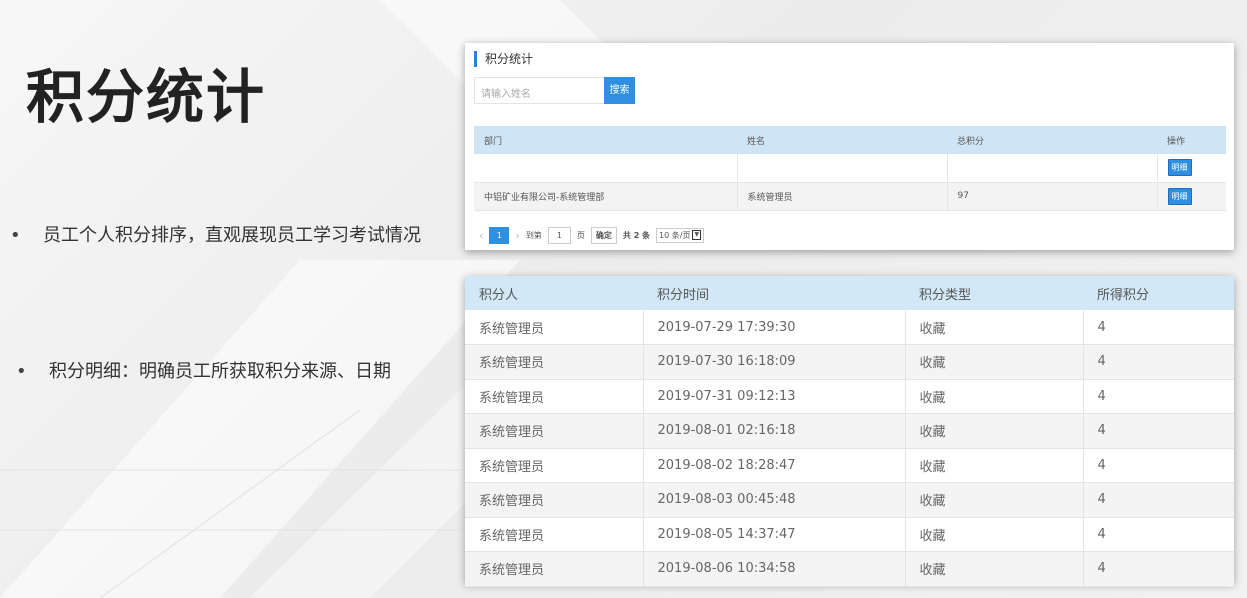  Describe the element at coordinates (619, 90) in the screenshot. I see `search-button: 搜索` at that location.